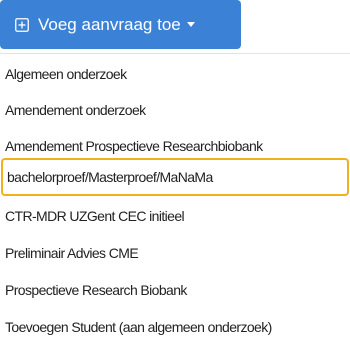 Image resolution: width=350 pixels, height=346 pixels. Describe the element at coordinates (95, 216) in the screenshot. I see `menu-item-label: CTR-MDR UZGent CEC initieel` at that location.